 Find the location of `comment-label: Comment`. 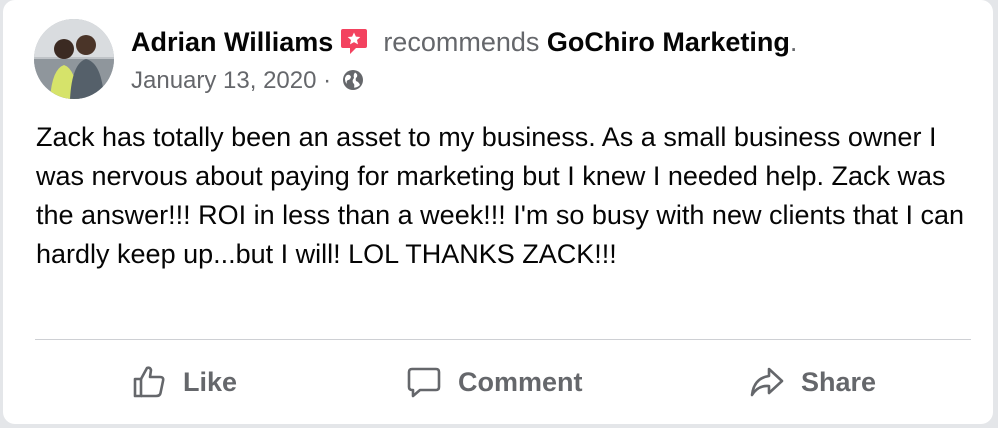

comment-label: Comment is located at coordinates (520, 381).